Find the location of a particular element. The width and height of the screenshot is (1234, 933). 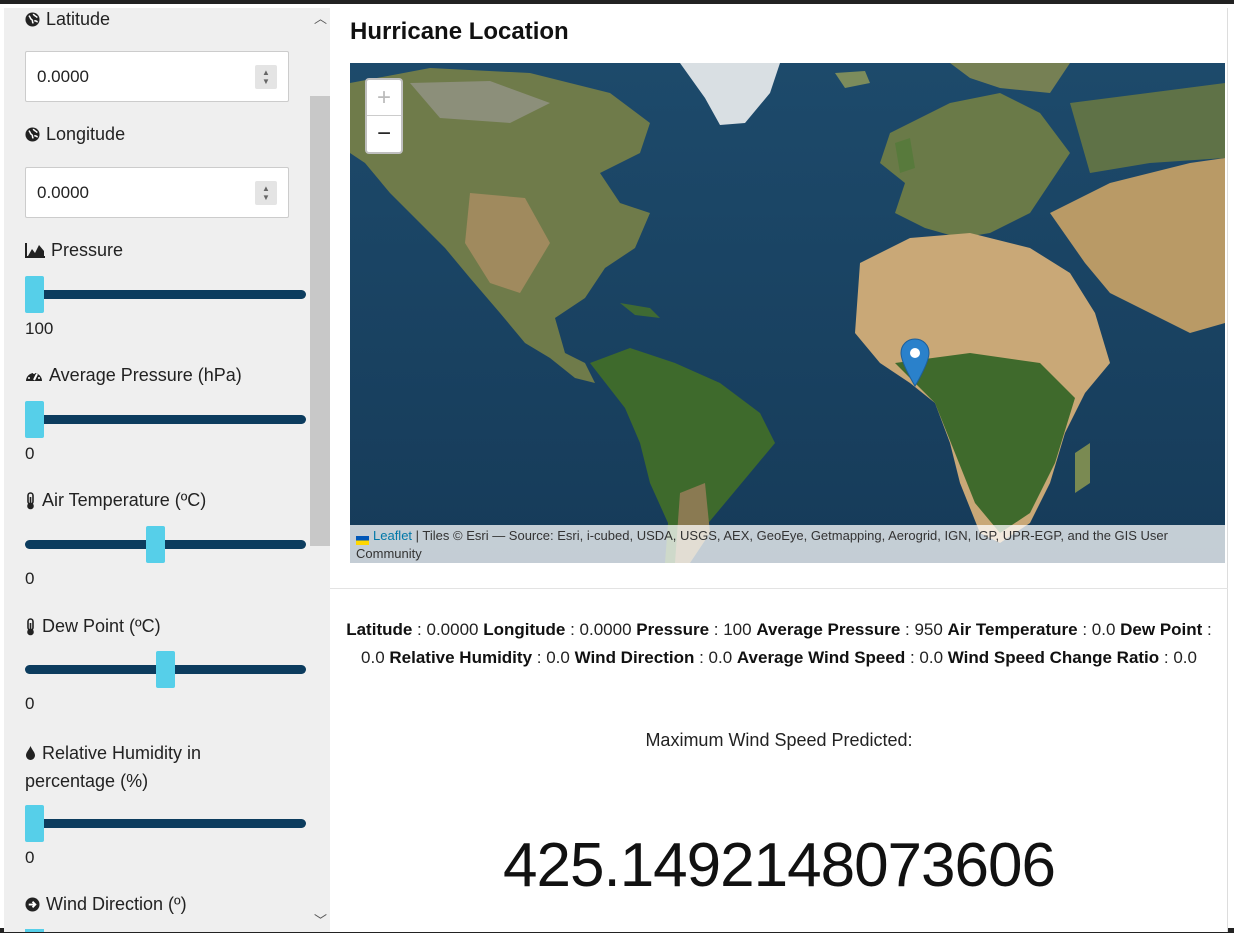

prediction-label: Maximum Wind Speed Predicted: is located at coordinates (779, 740).